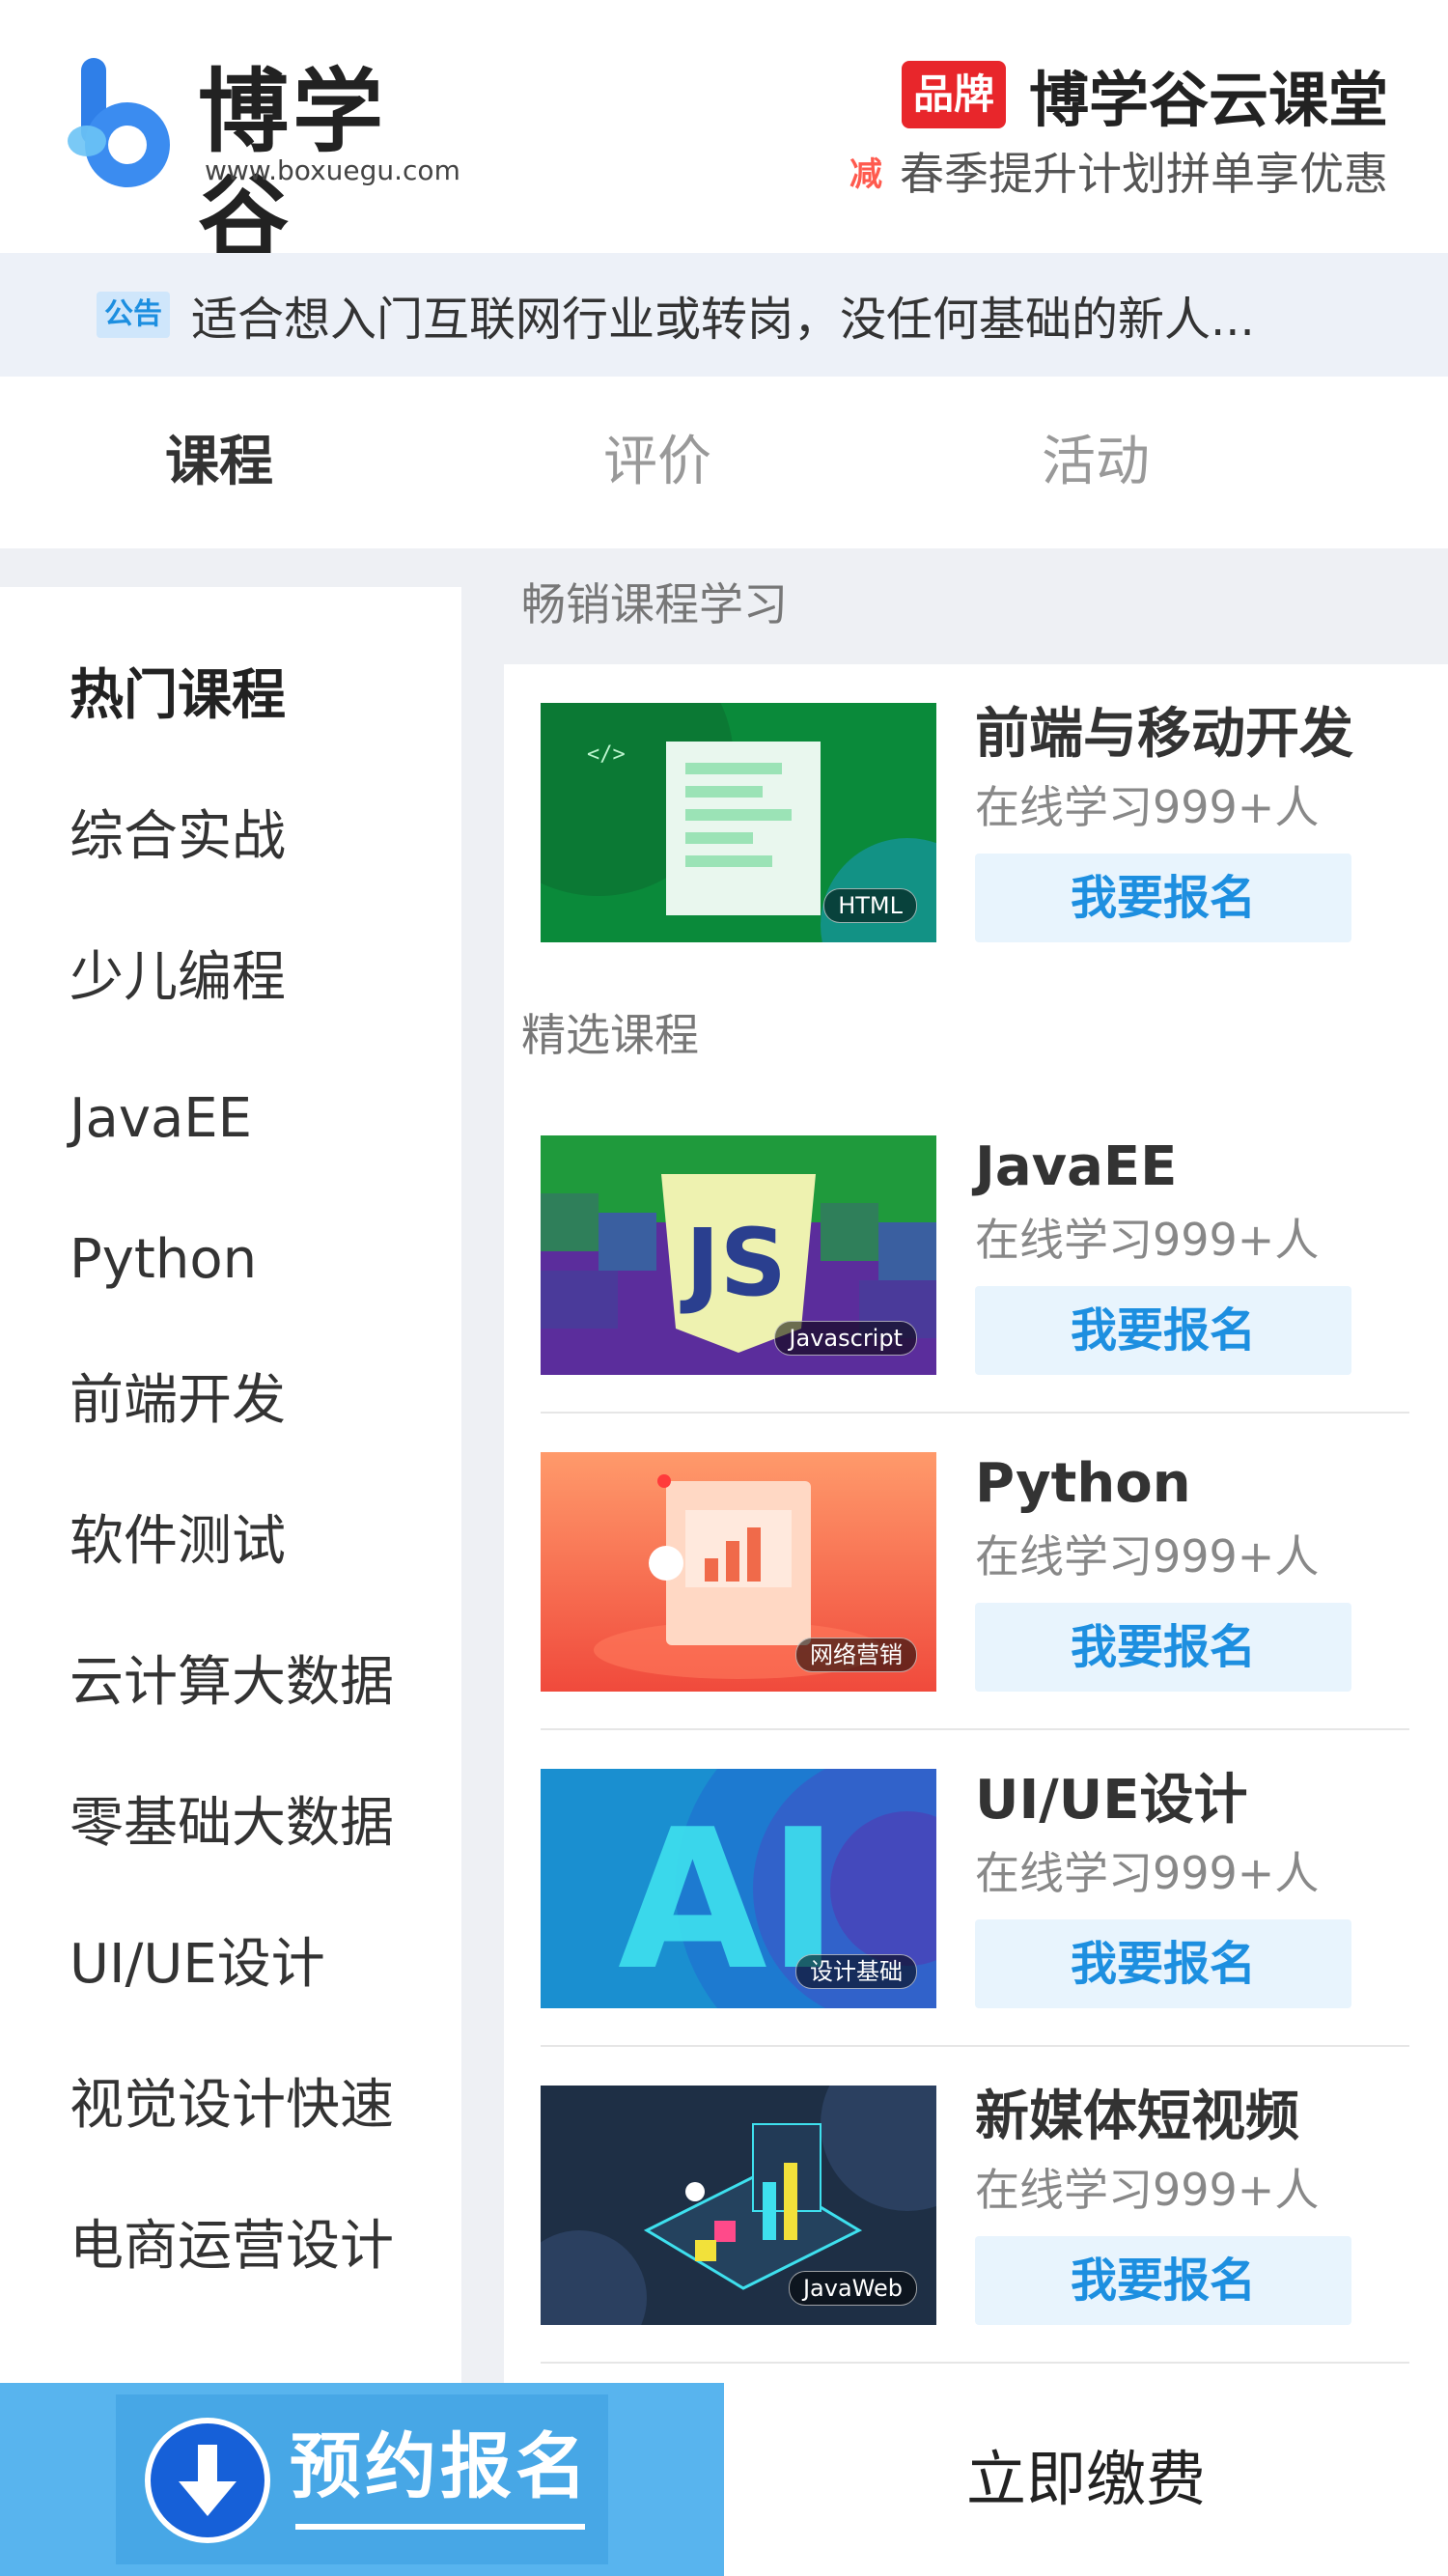 The image size is (1448, 2576). Describe the element at coordinates (161, 1119) in the screenshot. I see `sidebar-item-javaee: JavaEE` at that location.